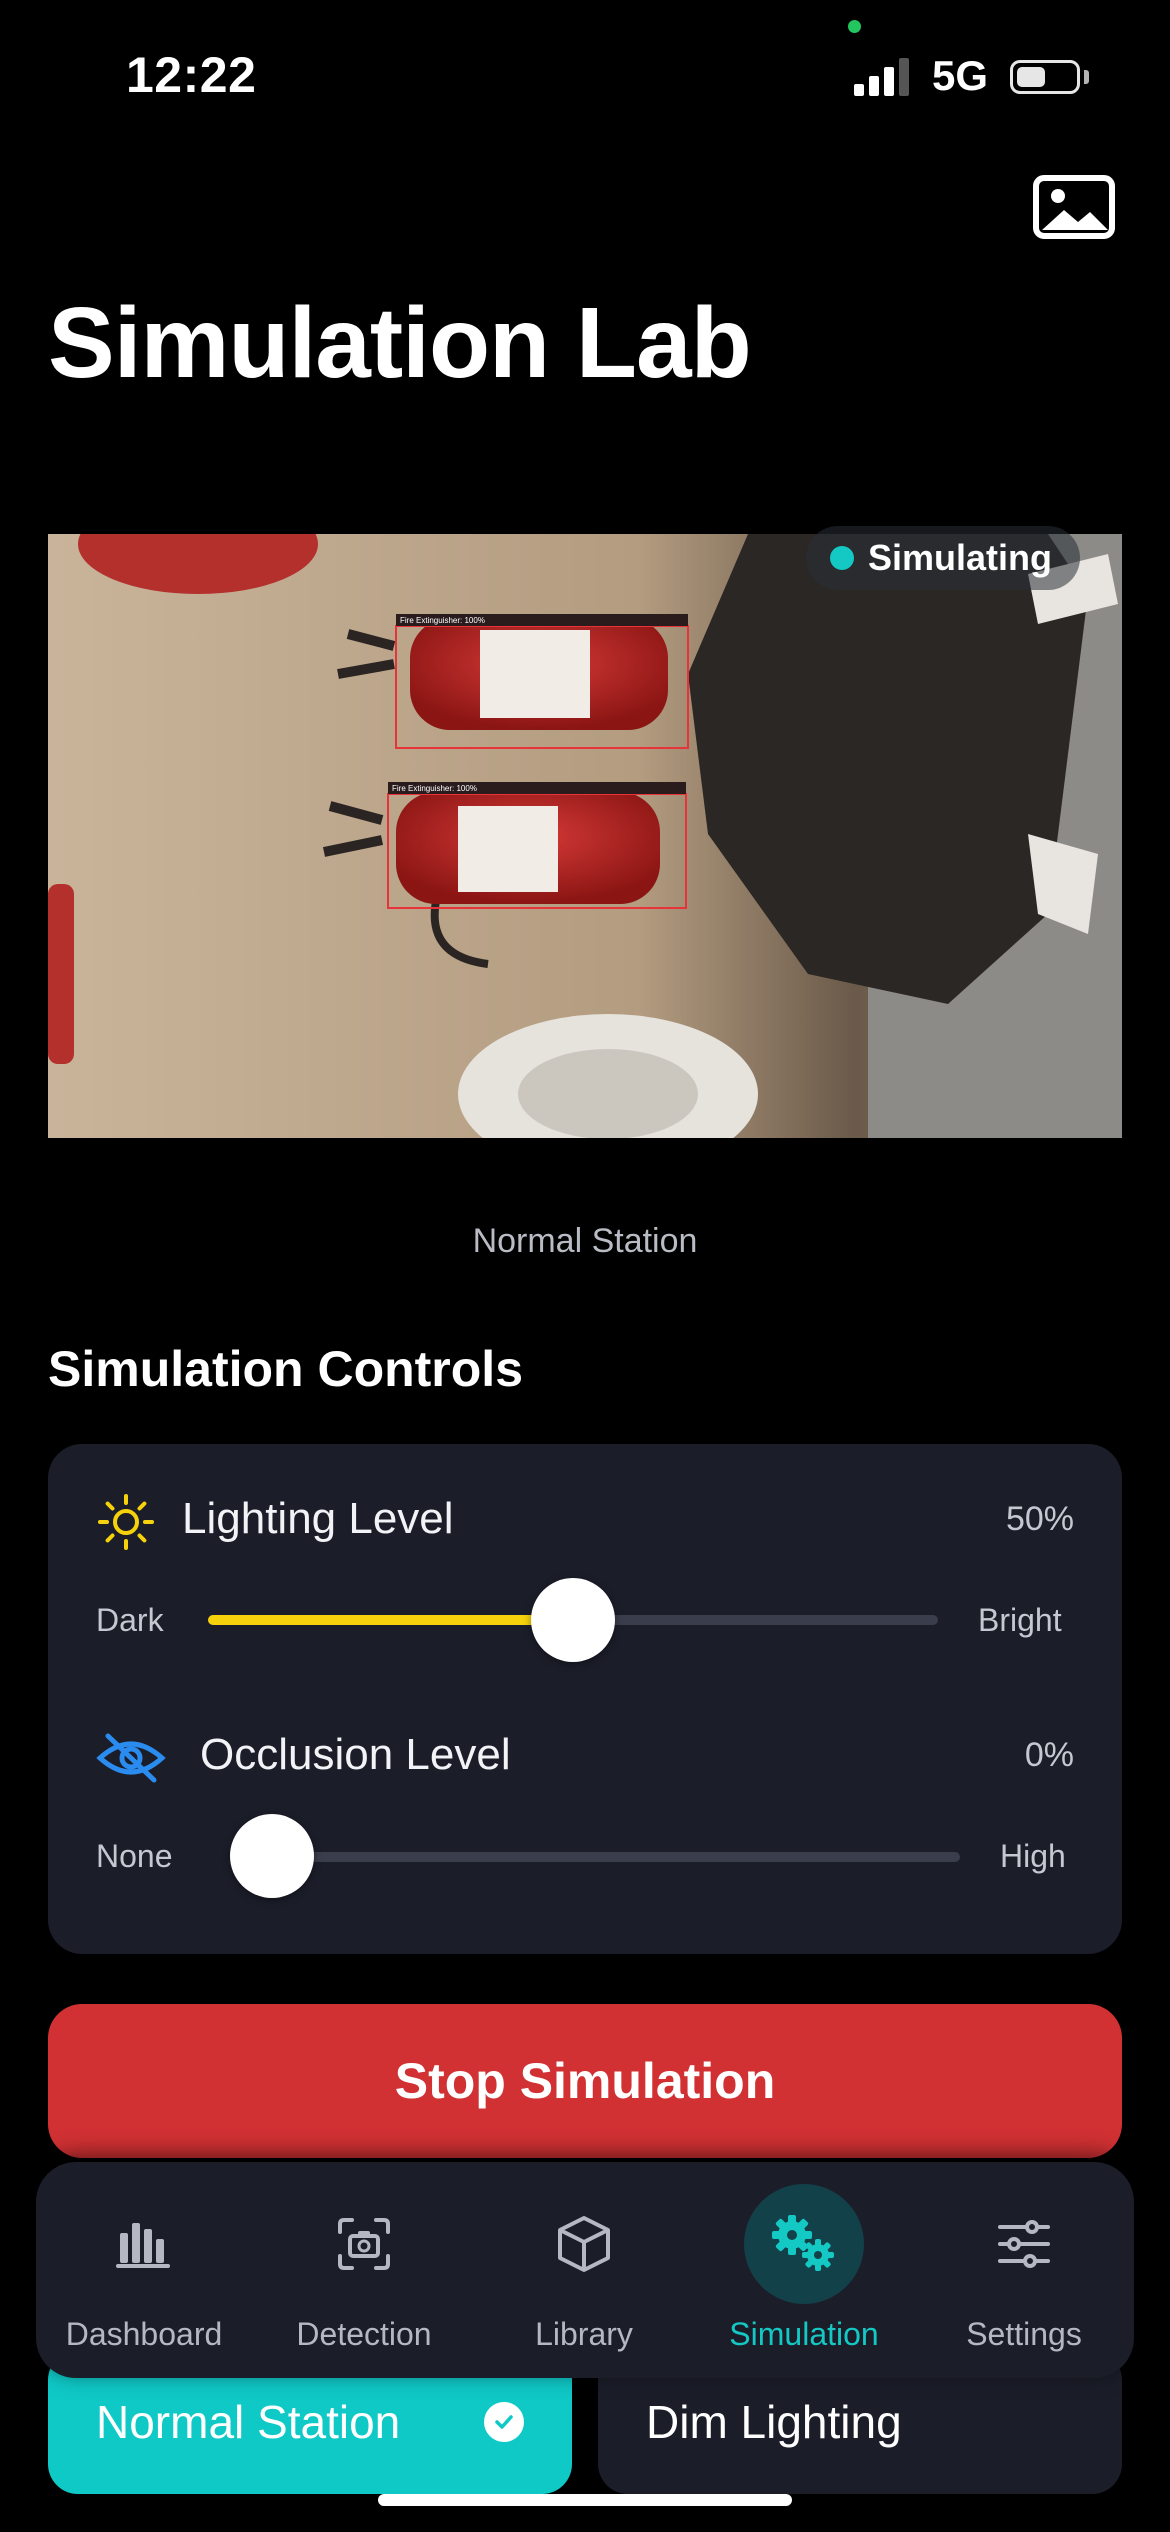  I want to click on network-type: 5G, so click(960, 75).